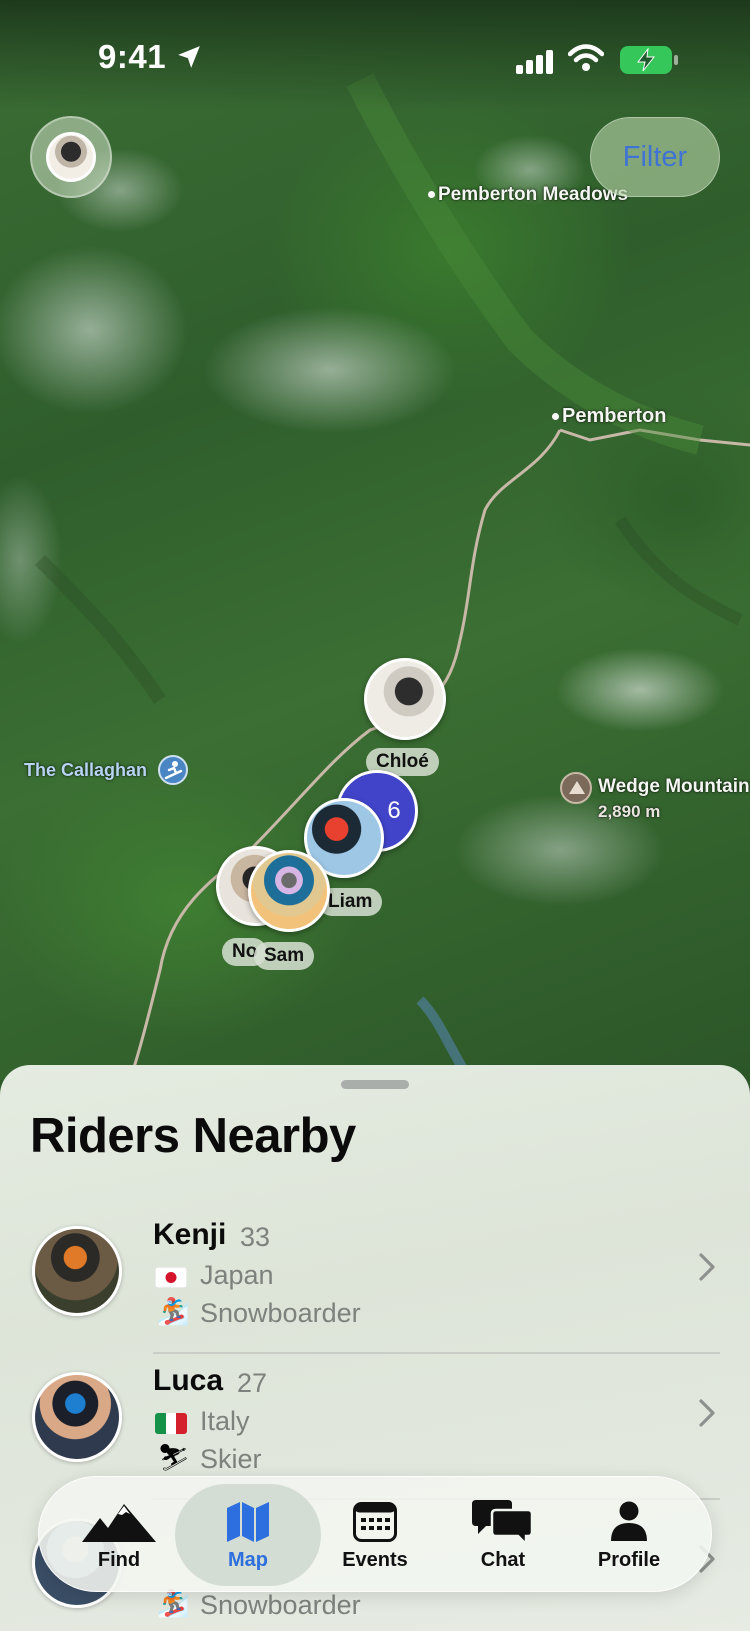  What do you see at coordinates (503, 1560) in the screenshot?
I see `tab-label: Chat` at bounding box center [503, 1560].